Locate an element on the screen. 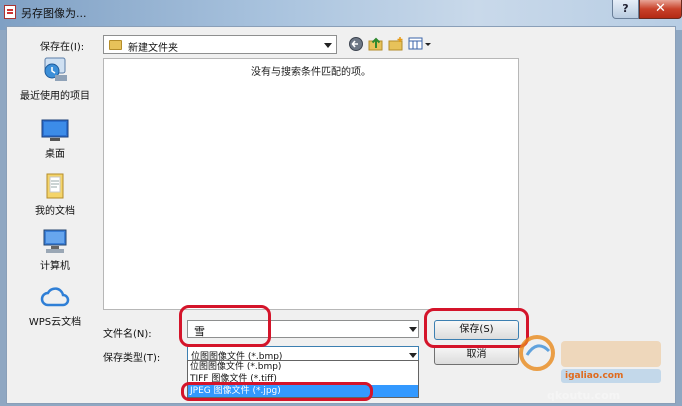  filetype-label: 保存类型(T): is located at coordinates (132, 358).